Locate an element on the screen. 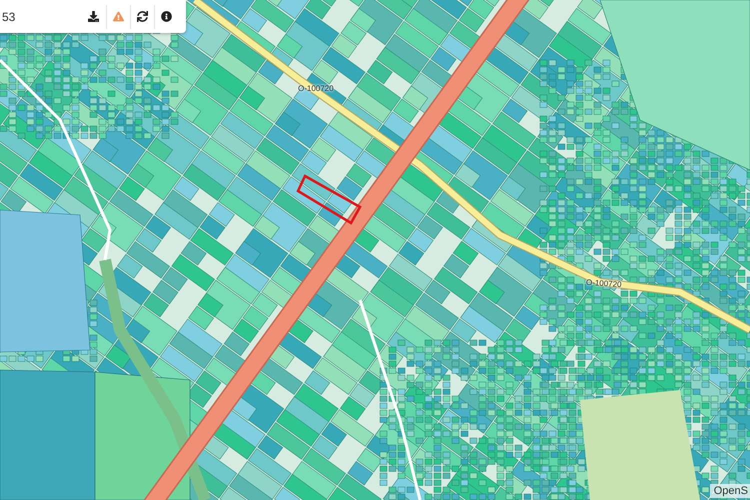 Image resolution: width=750 pixels, height=500 pixels. road-label: О-100720 is located at coordinates (604, 284).